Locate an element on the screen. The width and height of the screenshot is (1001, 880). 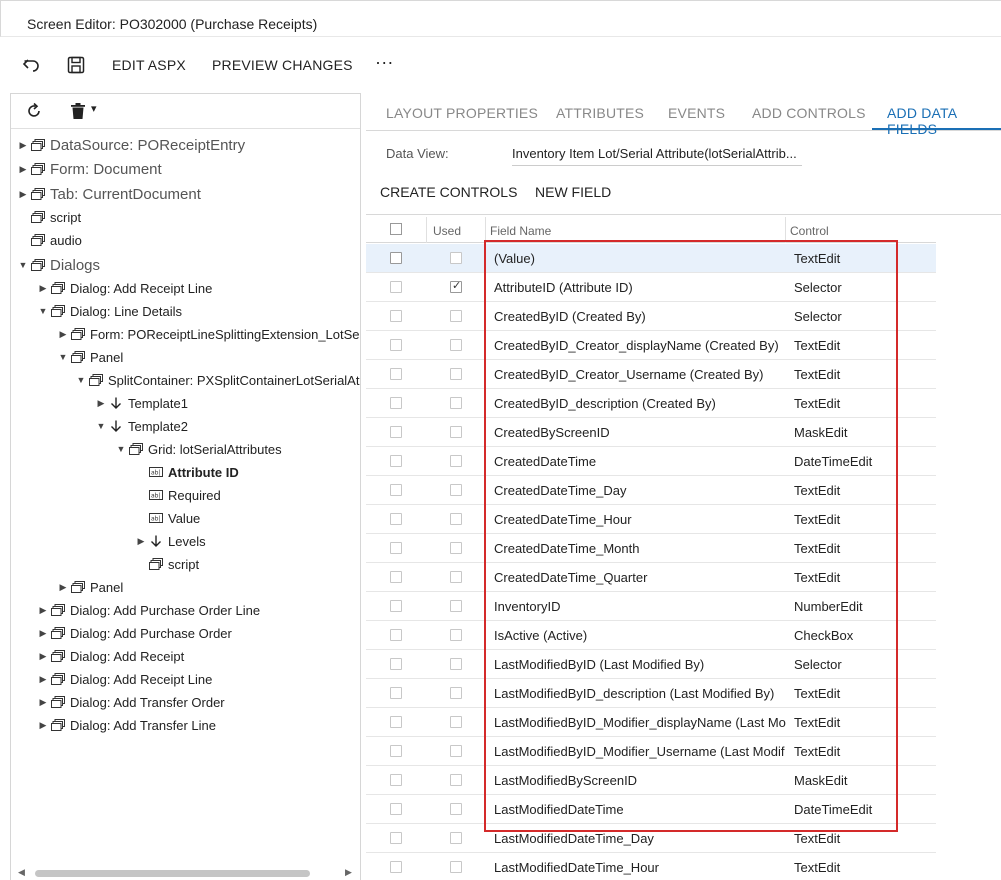
table-row: CreatedDateTime_Hour TextEdit is located at coordinates (651, 519).